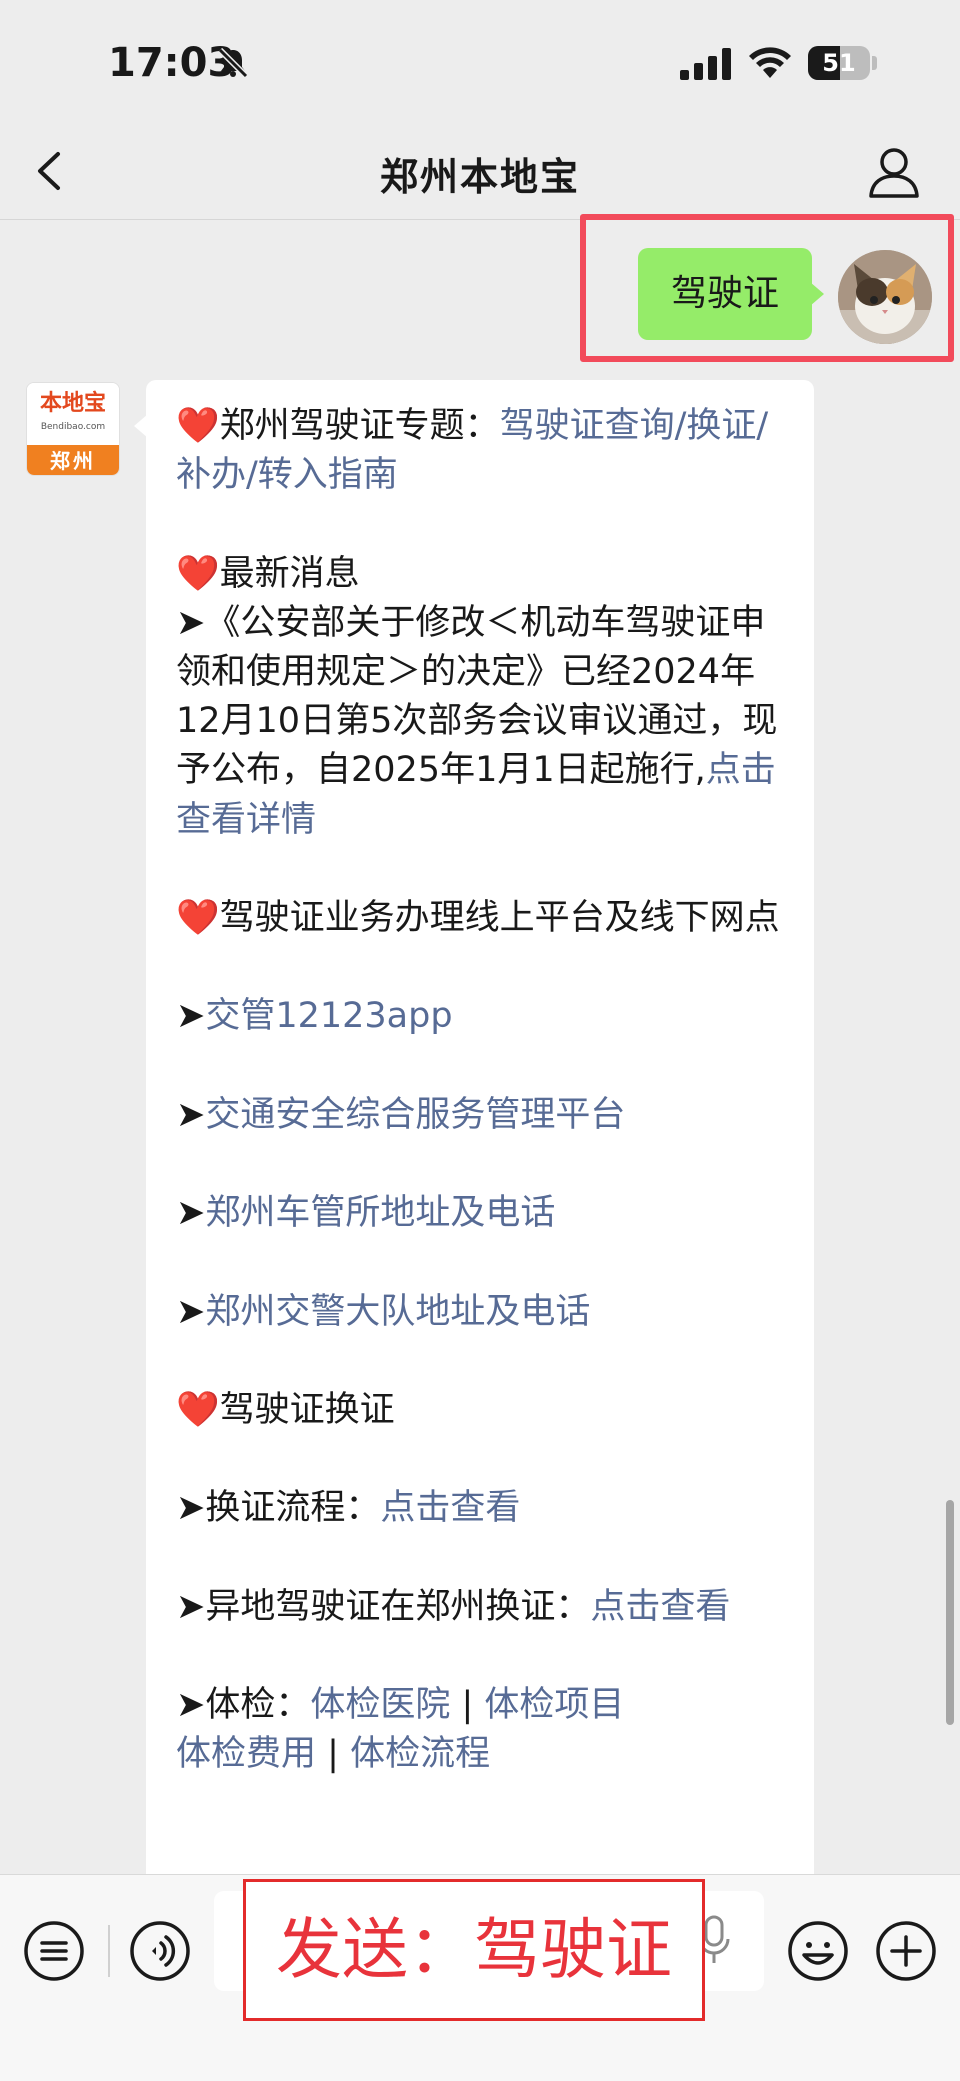 The height and width of the screenshot is (2081, 960). I want to click on medical-line: ➤体检：体检医院 | 体检项目, so click(486, 1705).